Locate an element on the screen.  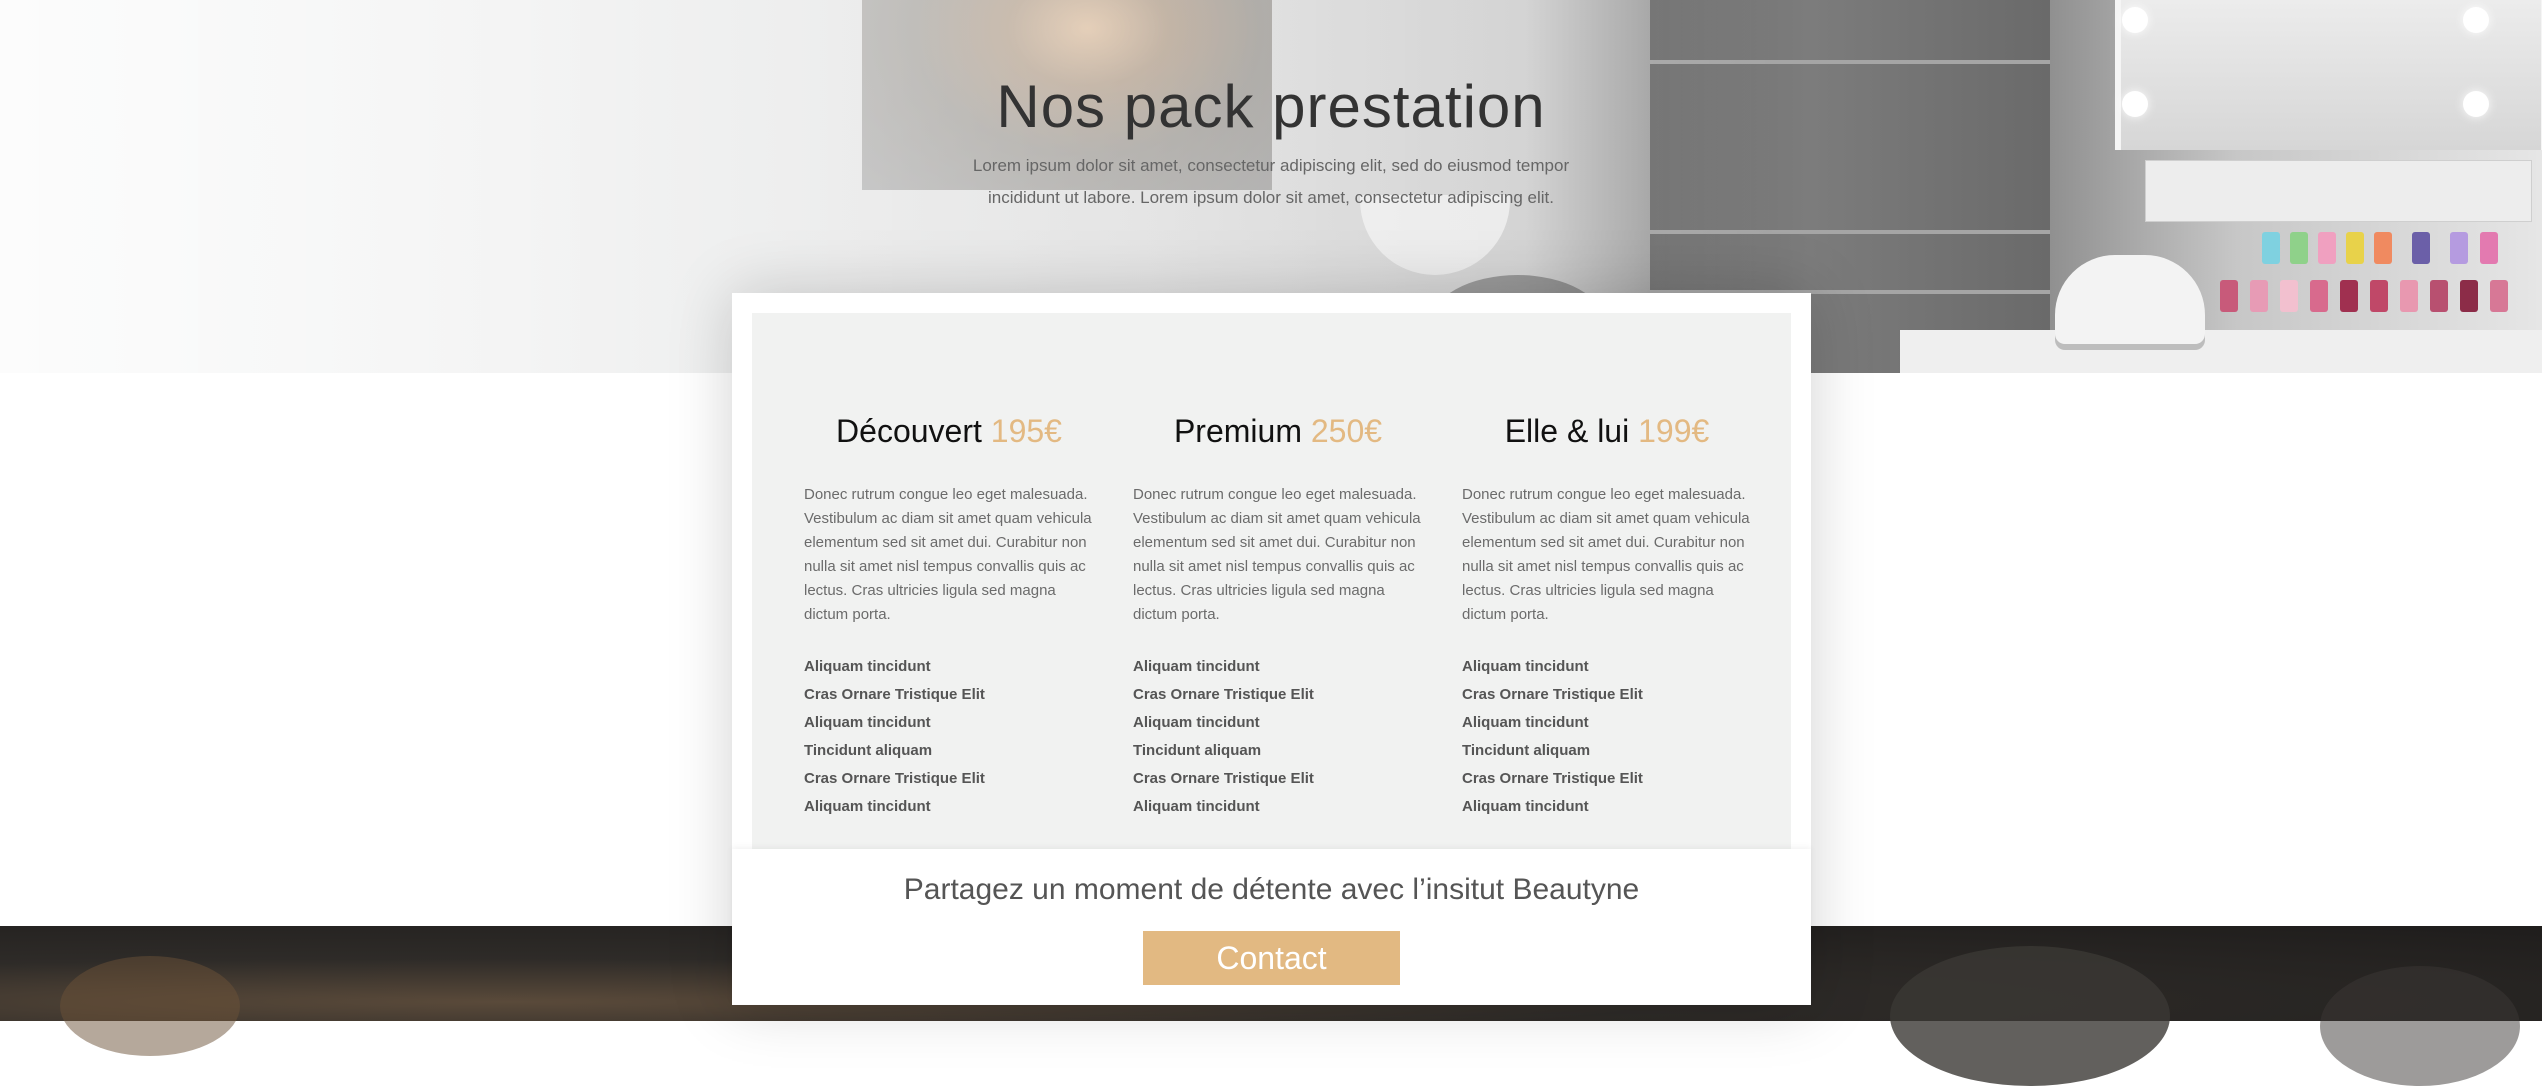
section-title: Nos pack prestation is located at coordinates (1271, 106).